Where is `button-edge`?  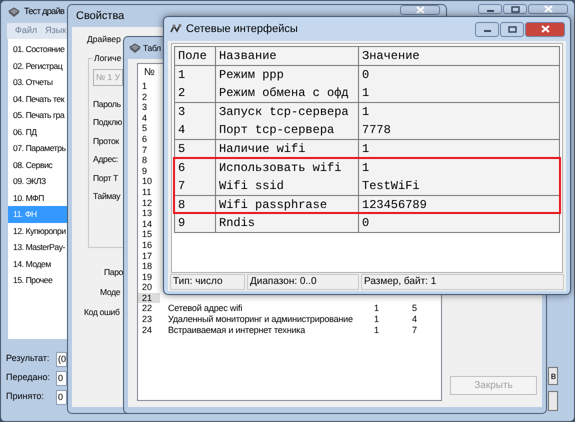 button-edge is located at coordinates (553, 401).